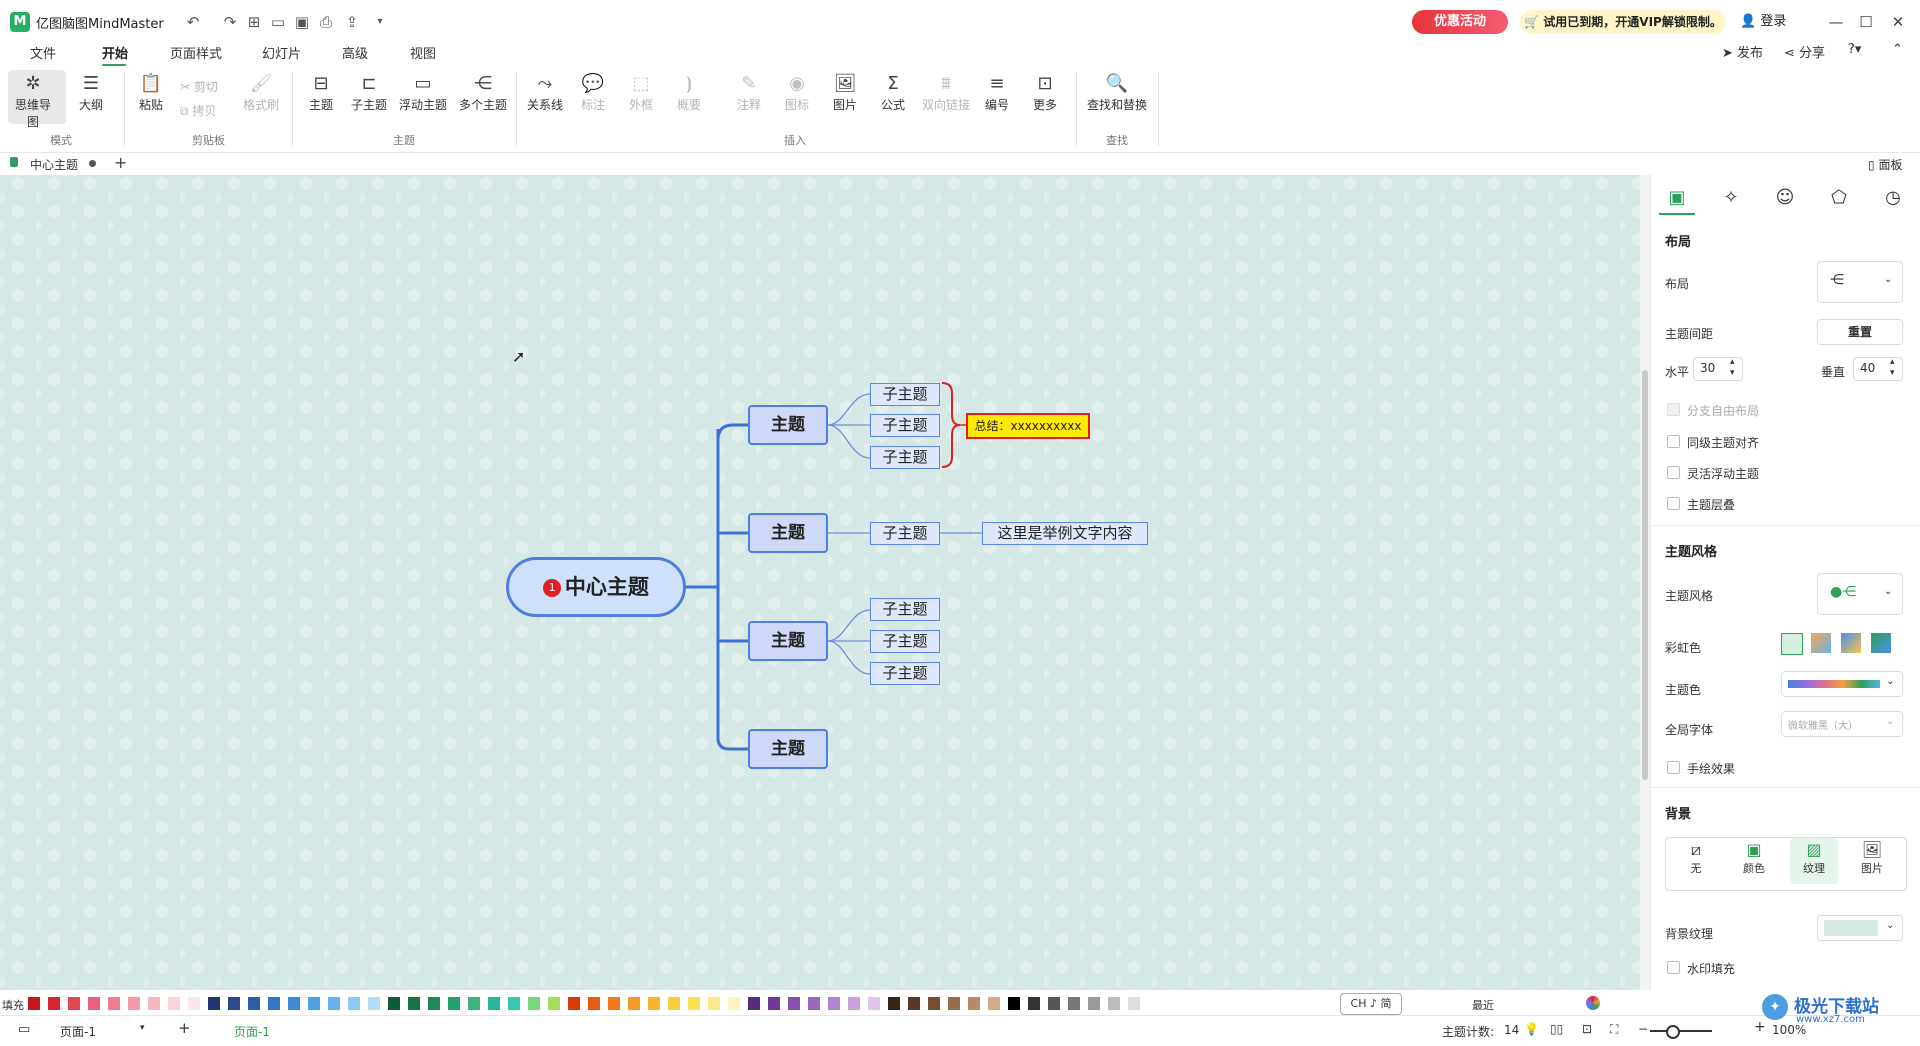 The height and width of the screenshot is (1046, 1920). Describe the element at coordinates (355, 53) in the screenshot. I see `menu-advanced: 高级` at that location.